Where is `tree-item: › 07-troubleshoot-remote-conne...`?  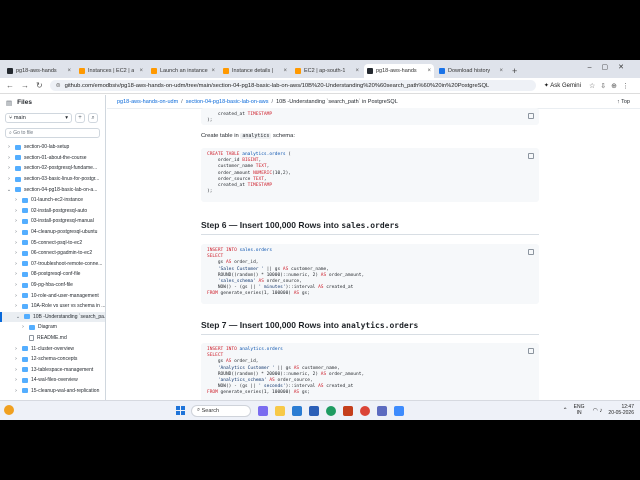 tree-item: › 07-troubleshoot-remote-conne... is located at coordinates (52, 264).